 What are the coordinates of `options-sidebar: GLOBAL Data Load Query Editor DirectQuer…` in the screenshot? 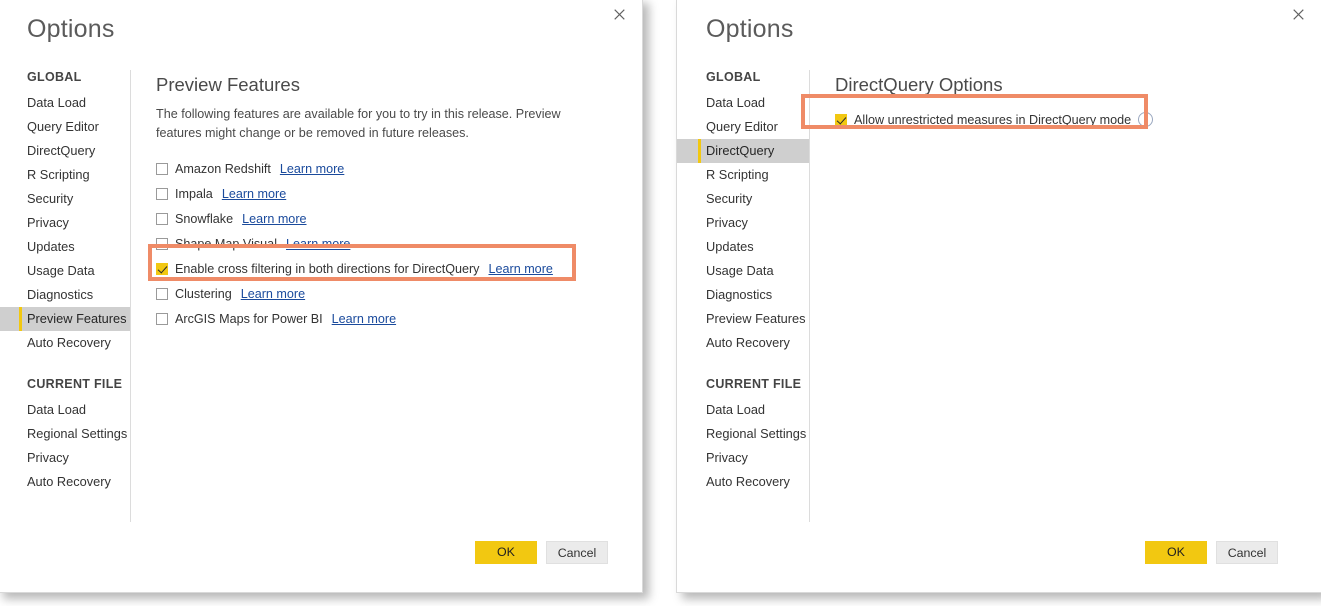 It's located at (743, 296).